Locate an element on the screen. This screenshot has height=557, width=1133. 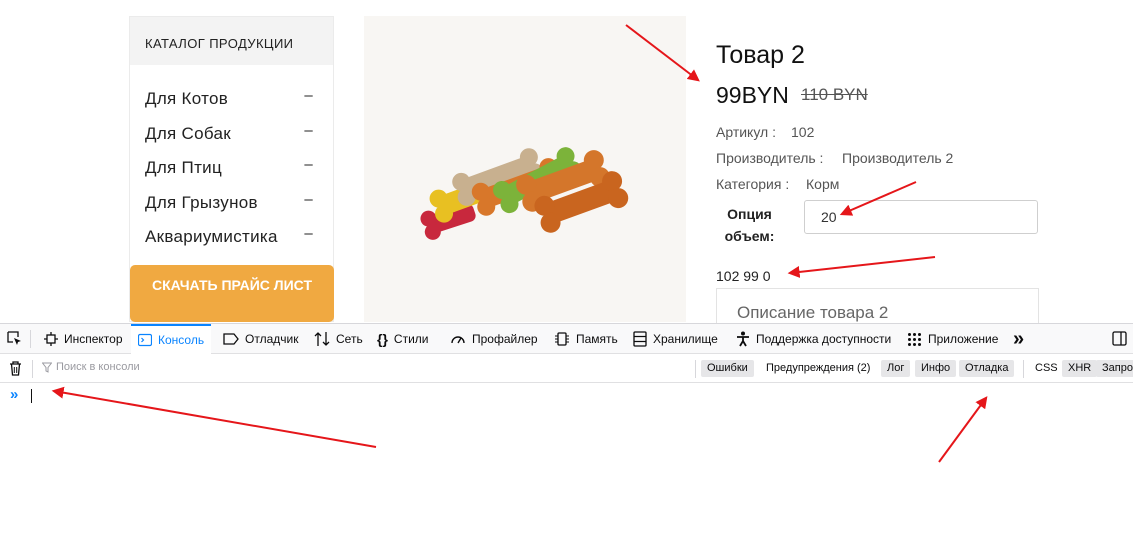
inspector-icon is located at coordinates (51, 339).